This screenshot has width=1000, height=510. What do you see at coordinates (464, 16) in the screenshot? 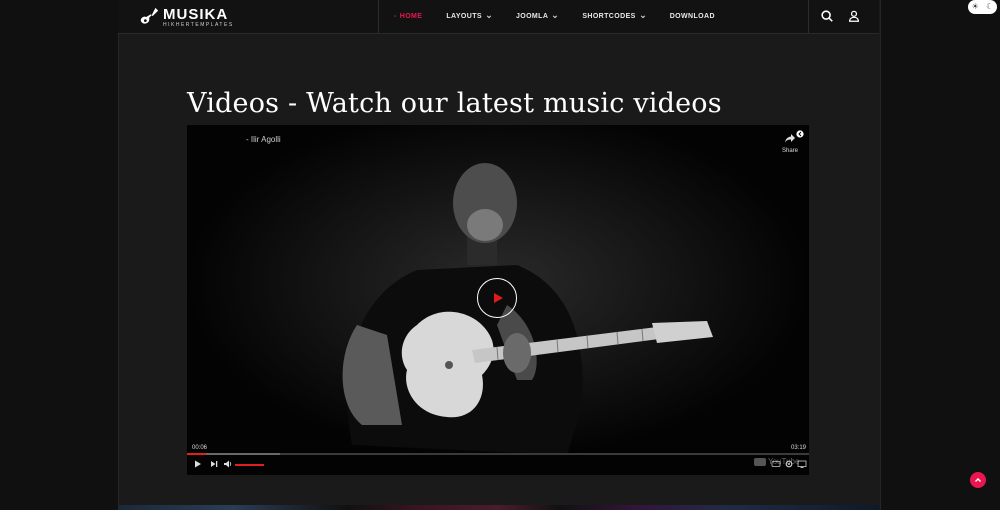
I see `nav-item-label: LAYOUTS` at bounding box center [464, 16].